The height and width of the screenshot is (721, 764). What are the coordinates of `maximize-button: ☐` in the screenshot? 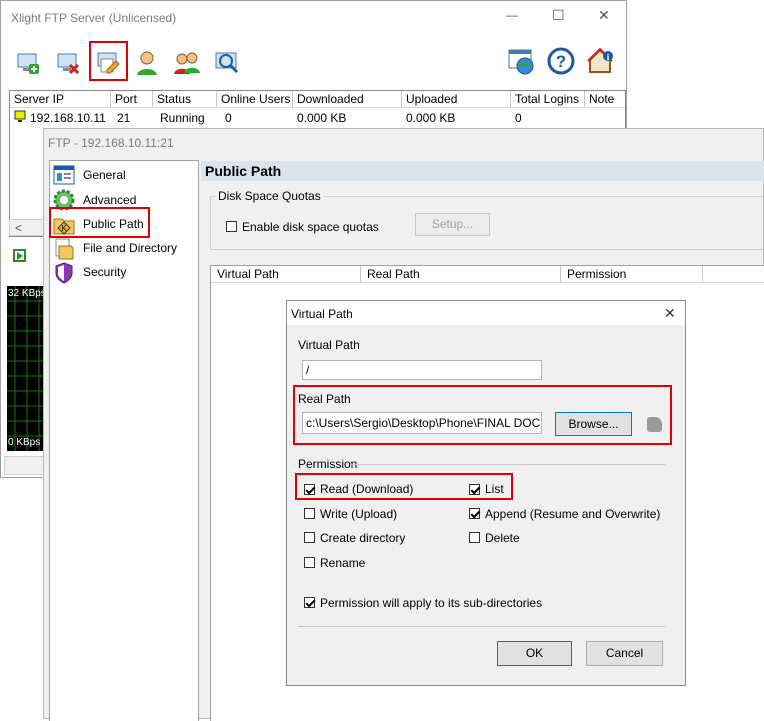 It's located at (558, 15).